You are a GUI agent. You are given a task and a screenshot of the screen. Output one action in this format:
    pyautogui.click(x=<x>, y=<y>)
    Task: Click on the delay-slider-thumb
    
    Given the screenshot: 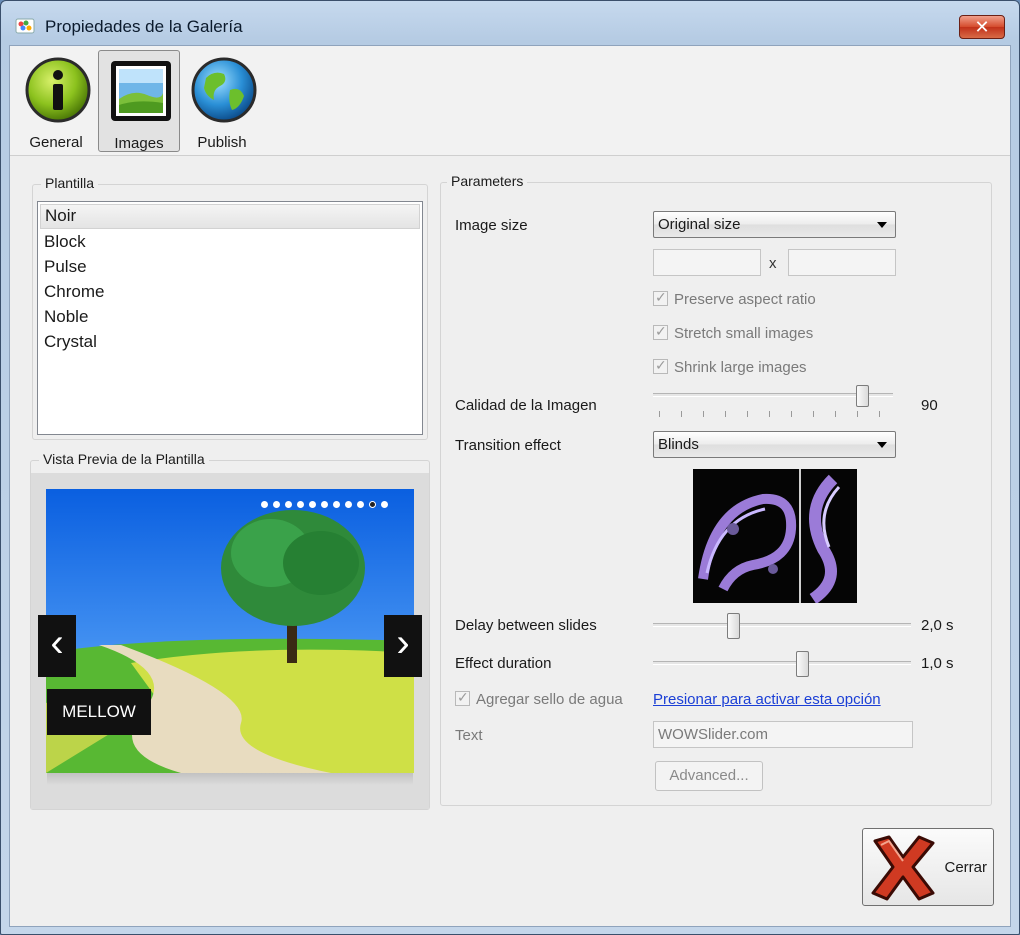 What is the action you would take?
    pyautogui.click(x=733, y=626)
    